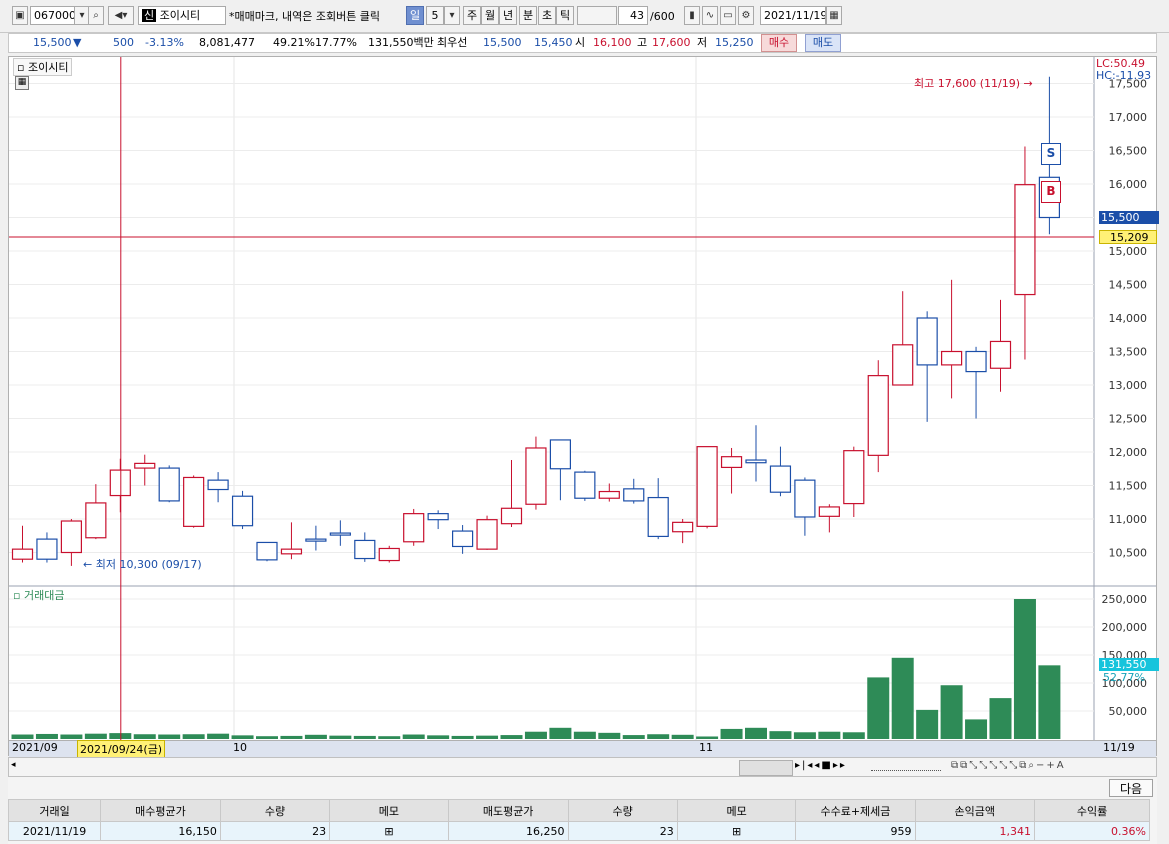 The height and width of the screenshot is (844, 1169). I want to click on price-tick-label: 12,000, so click(1128, 452).